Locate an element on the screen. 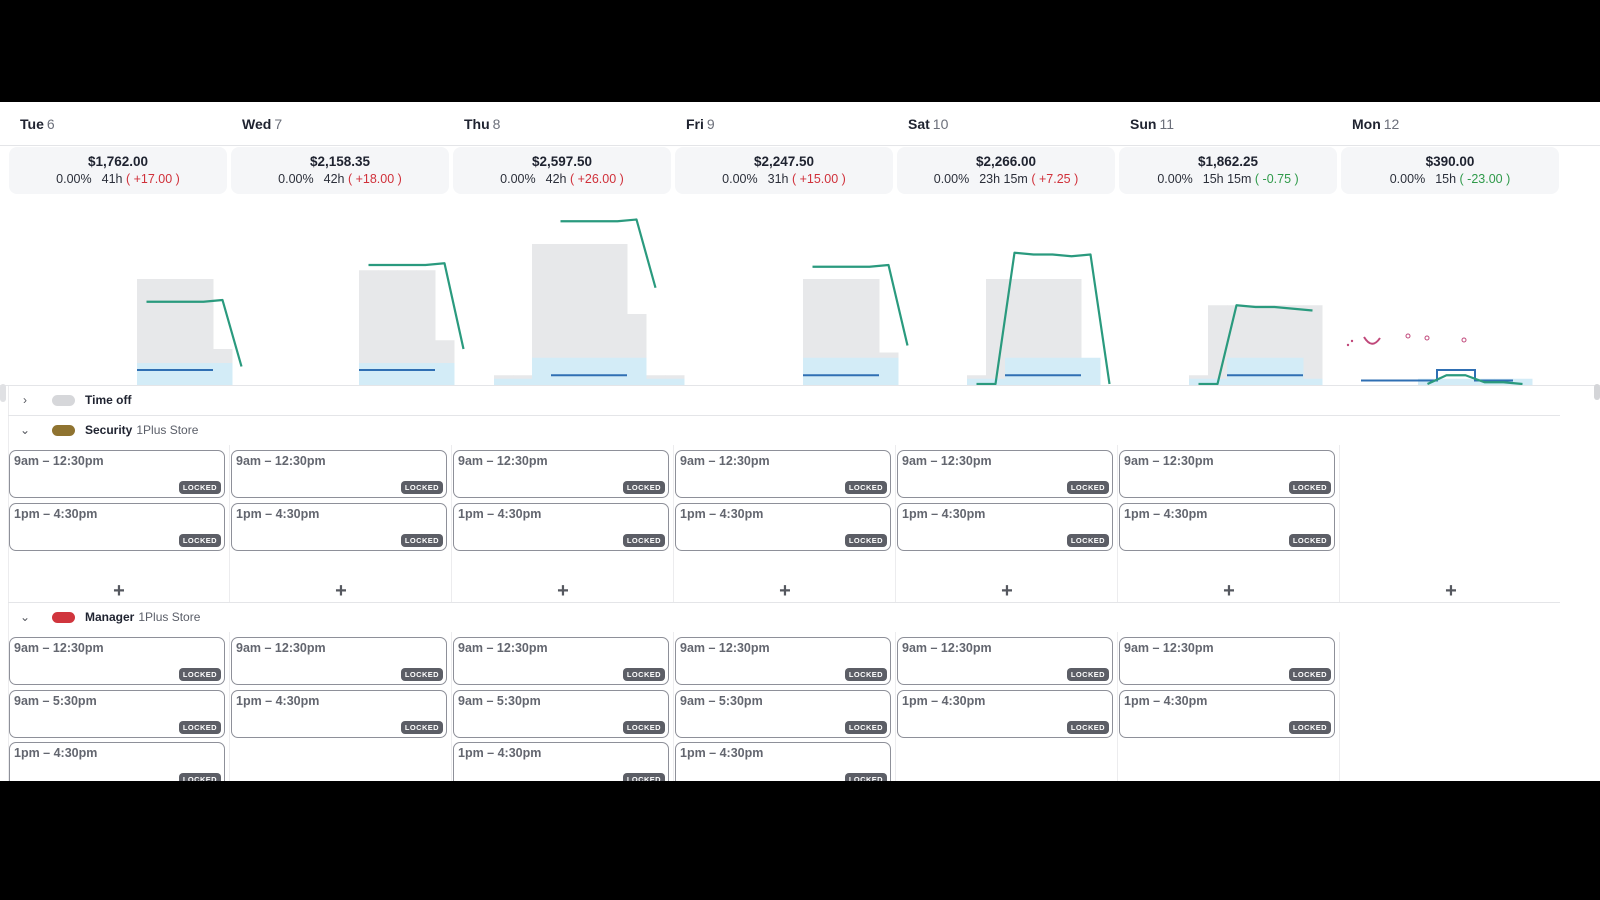 This screenshot has height=900, width=1600. group-row-security: ⌄ Security 1Plus Store is located at coordinates (784, 430).